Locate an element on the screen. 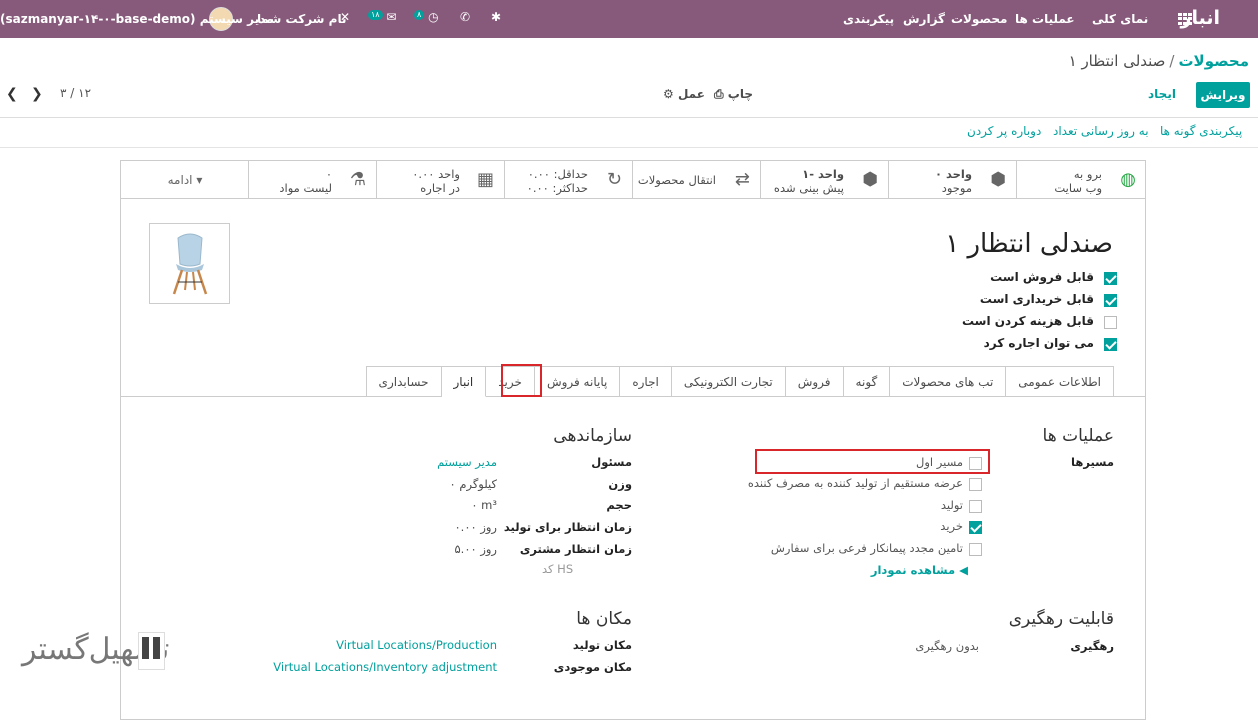 The height and width of the screenshot is (720, 1258). tab-ecommerce: تجارت الکترونیکی is located at coordinates (728, 381).